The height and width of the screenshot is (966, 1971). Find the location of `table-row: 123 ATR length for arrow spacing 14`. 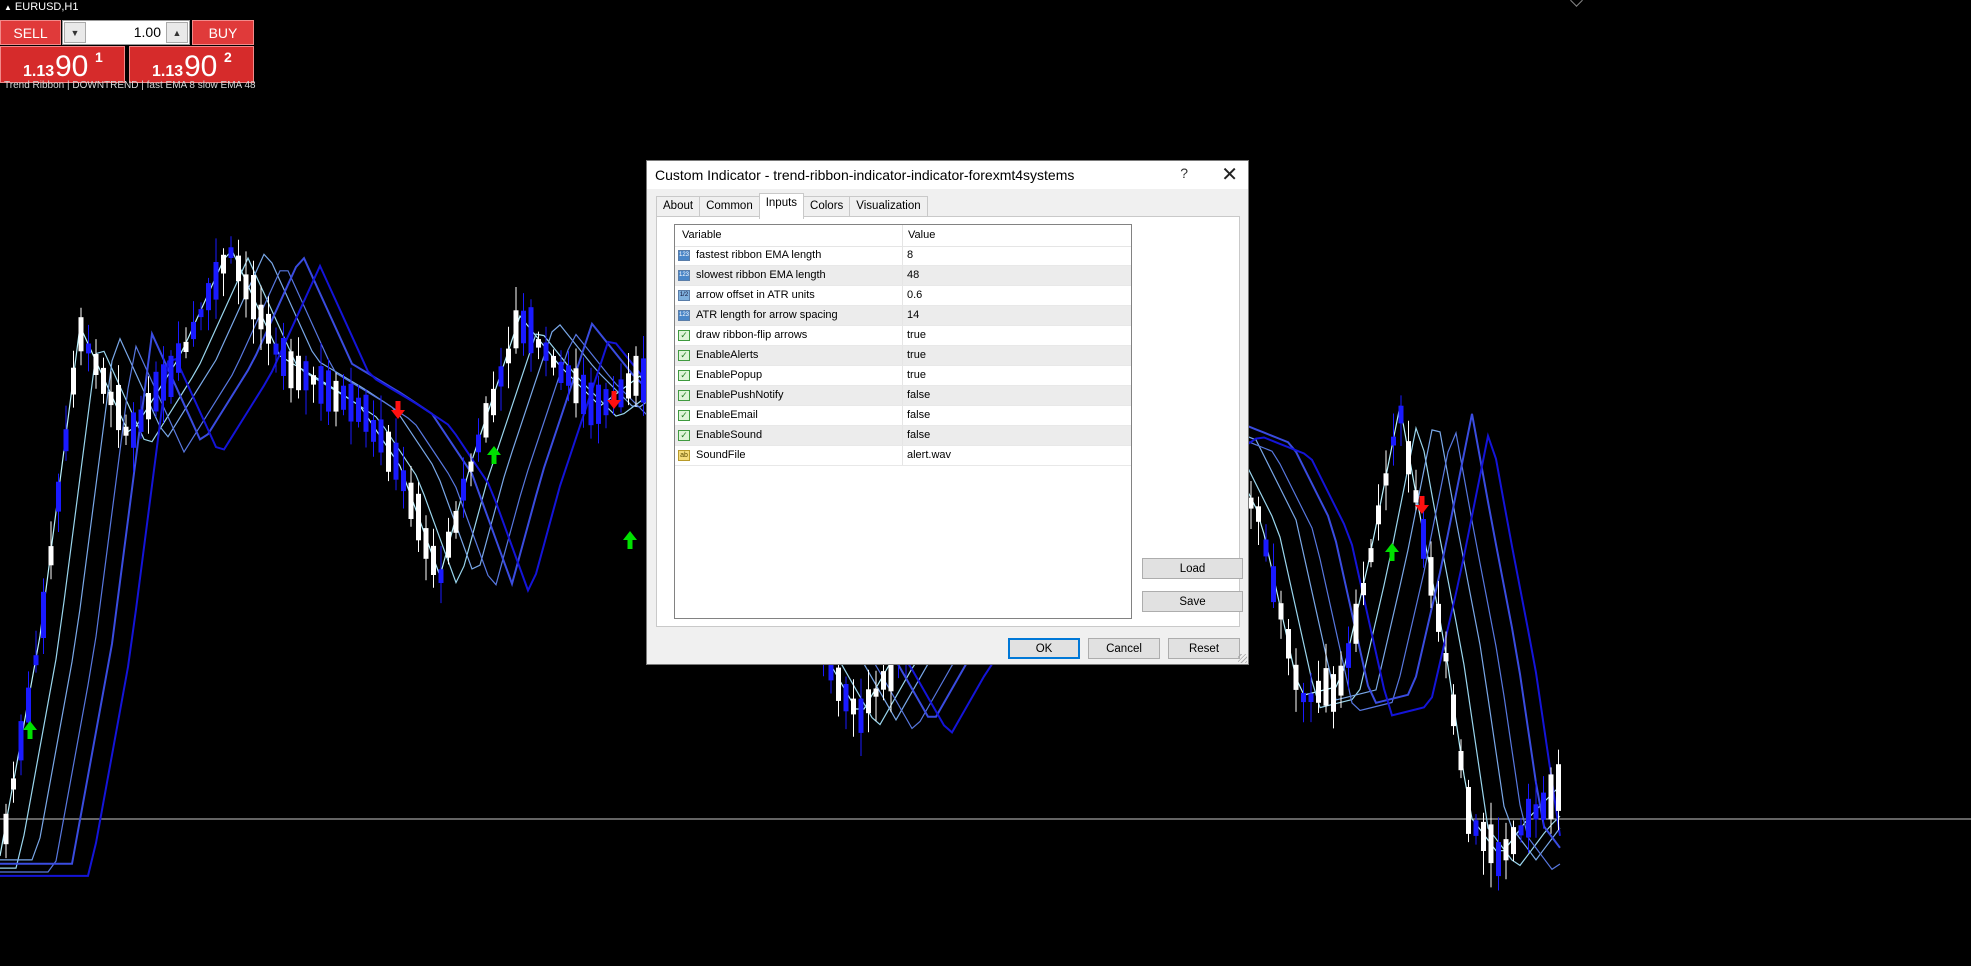

table-row: 123 ATR length for arrow spacing 14 is located at coordinates (903, 316).